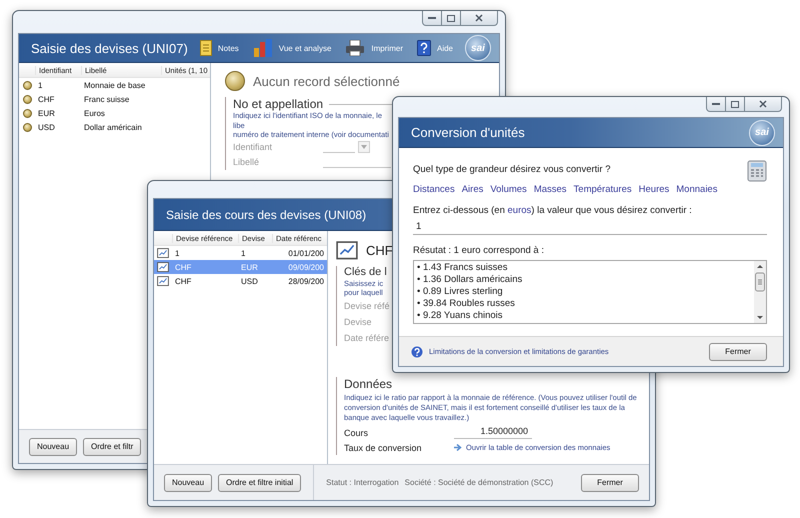  I want to click on company-text: Société : Société de démonstration (SCC), so click(479, 482).